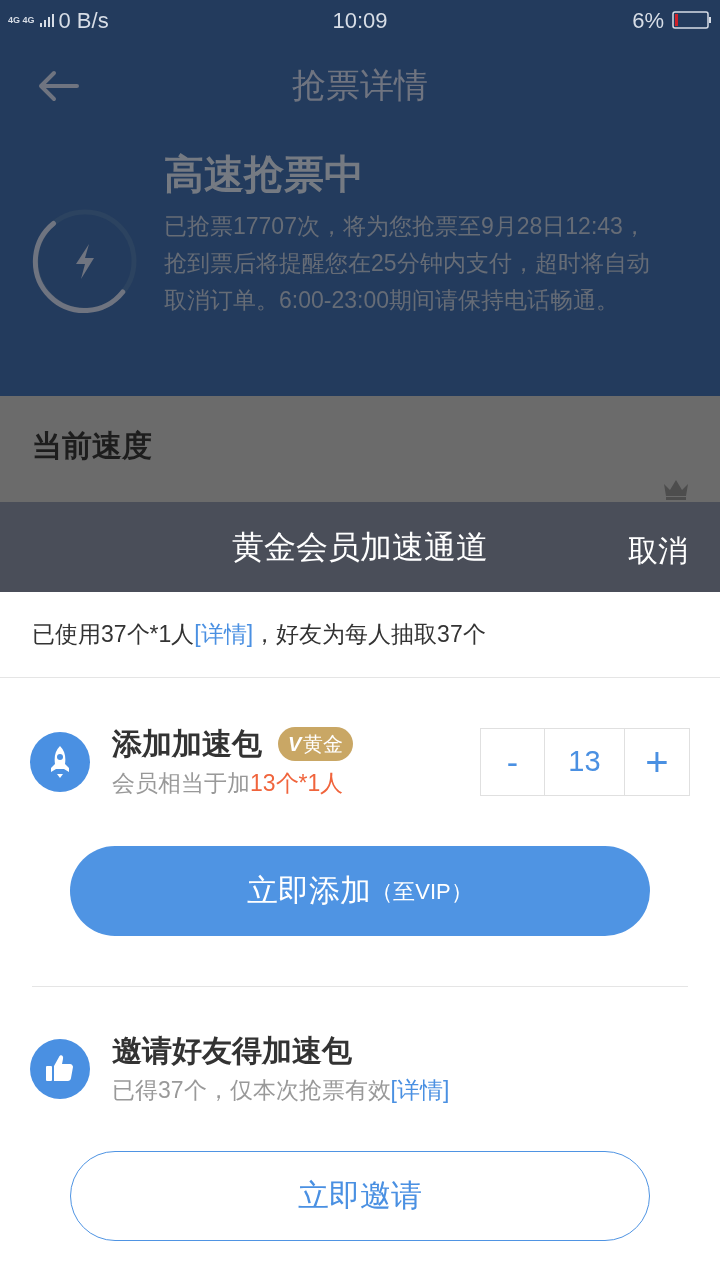 The width and height of the screenshot is (720, 1280). I want to click on battery-percent: 6%, so click(648, 20).